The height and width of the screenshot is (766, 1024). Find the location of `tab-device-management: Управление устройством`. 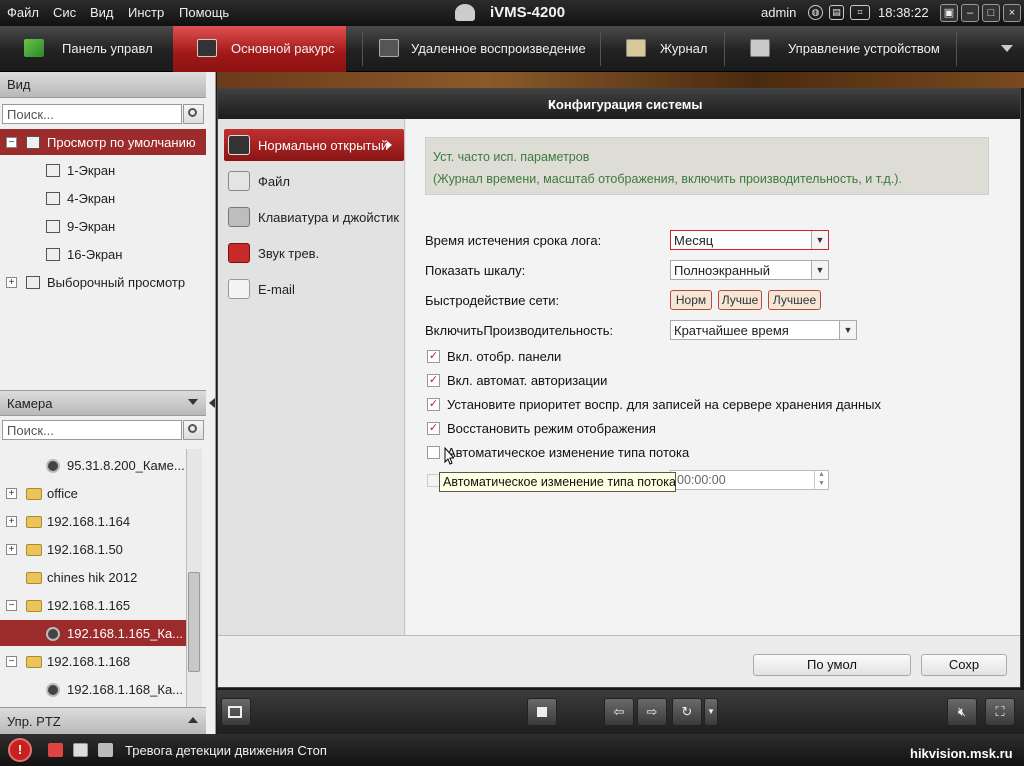

tab-device-management: Управление устройством is located at coordinates (841, 49).